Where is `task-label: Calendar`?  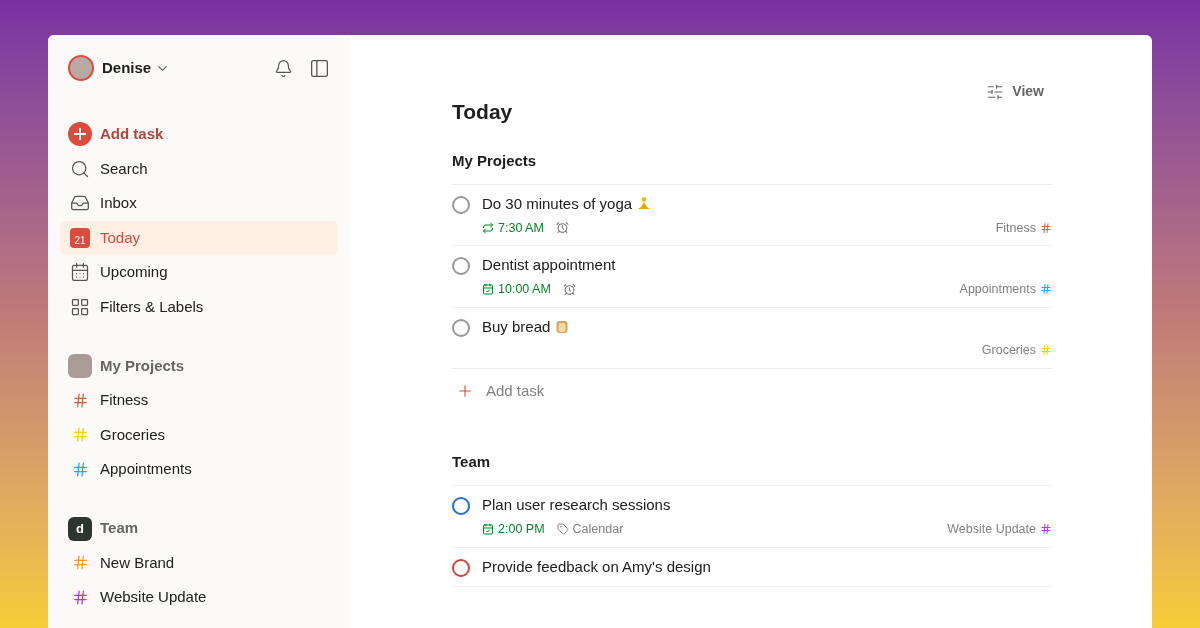
task-label: Calendar is located at coordinates (598, 529).